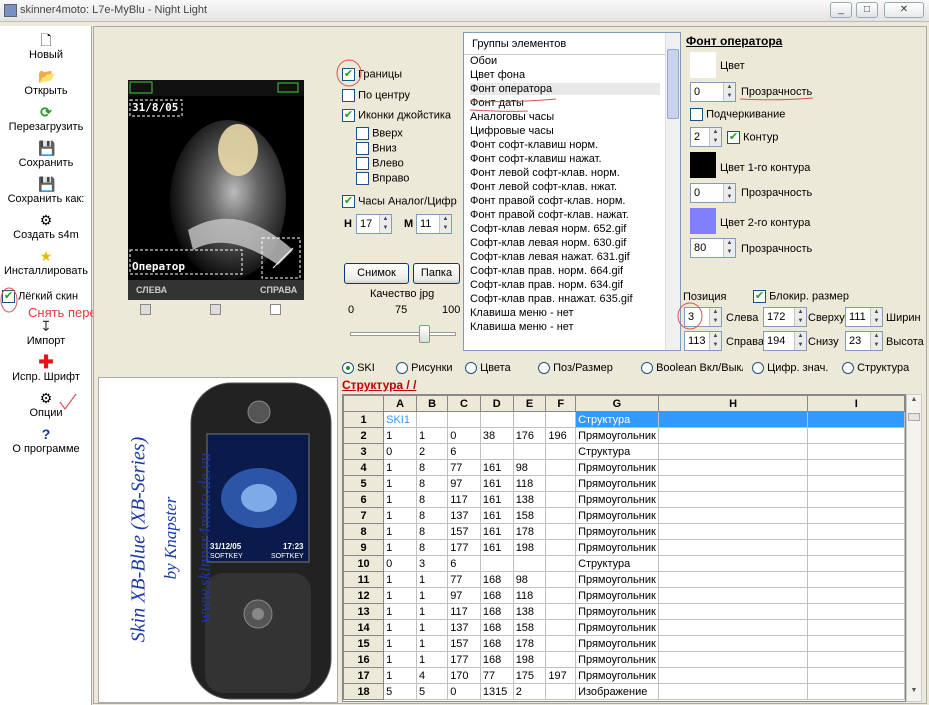 This screenshot has height=705, width=929. Describe the element at coordinates (536, 159) in the screenshot. I see `group-list-item: Фонт софт-клавиш нажат.` at that location.